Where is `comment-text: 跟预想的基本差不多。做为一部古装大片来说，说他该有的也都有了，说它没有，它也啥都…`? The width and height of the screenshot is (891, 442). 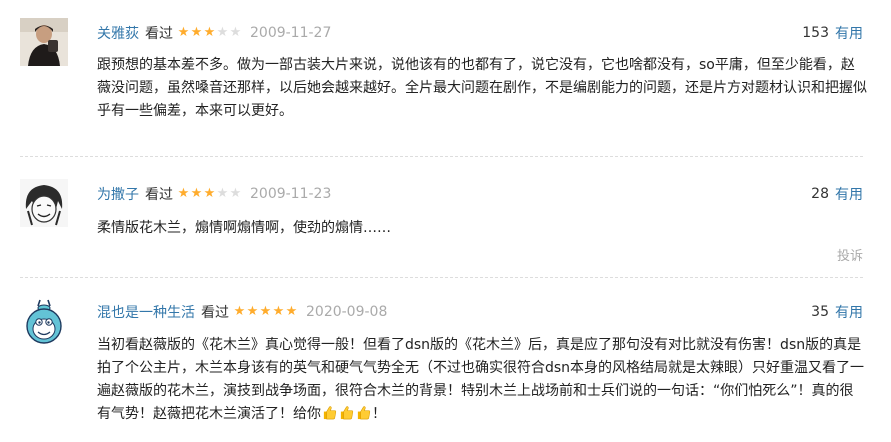 comment-text: 跟预想的基本差不多。做为一部古装大片来说，说他该有的也都有了，说它没有，它也啥都… is located at coordinates (482, 88).